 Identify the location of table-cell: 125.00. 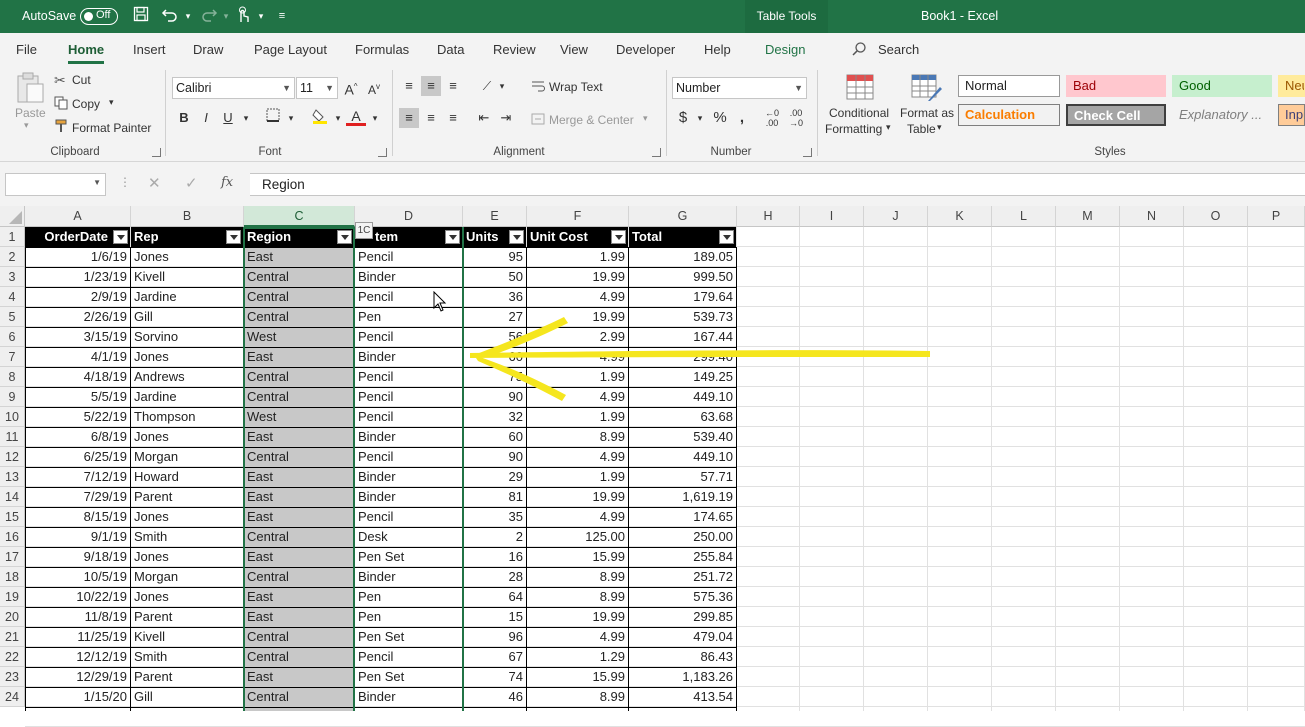
(577, 537).